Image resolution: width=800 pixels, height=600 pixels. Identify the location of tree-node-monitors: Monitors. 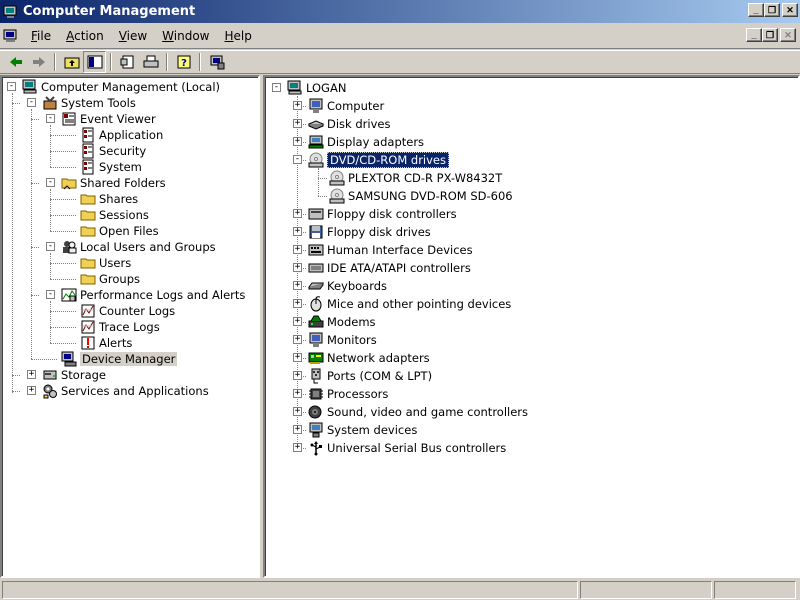
(342, 340).